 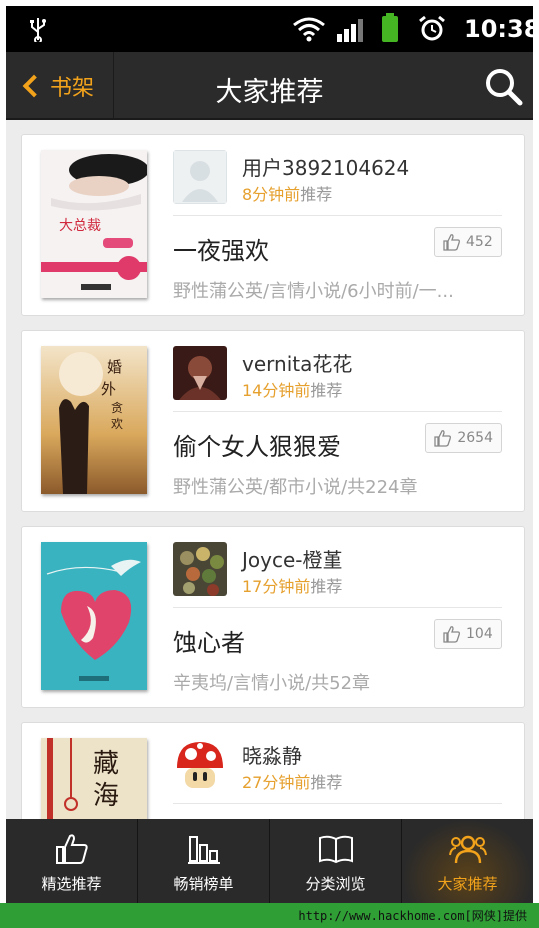 What do you see at coordinates (257, 444) in the screenshot?
I see `book-title: 偷个女人狠狠爱` at bounding box center [257, 444].